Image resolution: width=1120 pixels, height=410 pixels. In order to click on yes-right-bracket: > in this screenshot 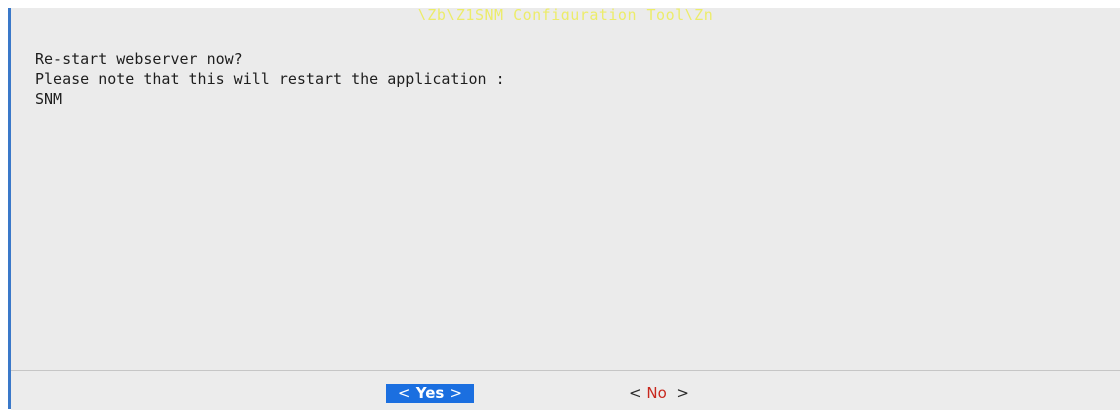, I will do `click(456, 393)`.